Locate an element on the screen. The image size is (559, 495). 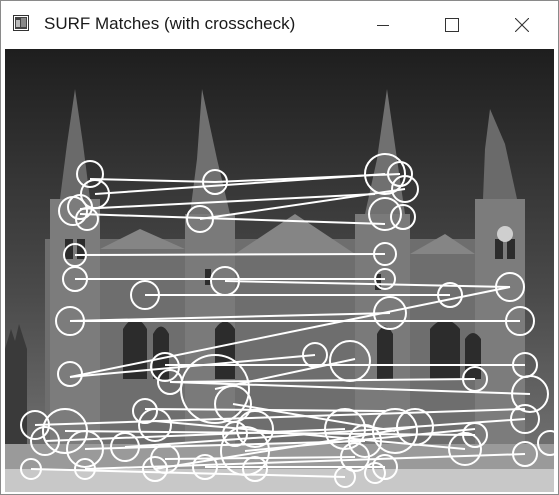
image-window-icon is located at coordinates (21, 23).